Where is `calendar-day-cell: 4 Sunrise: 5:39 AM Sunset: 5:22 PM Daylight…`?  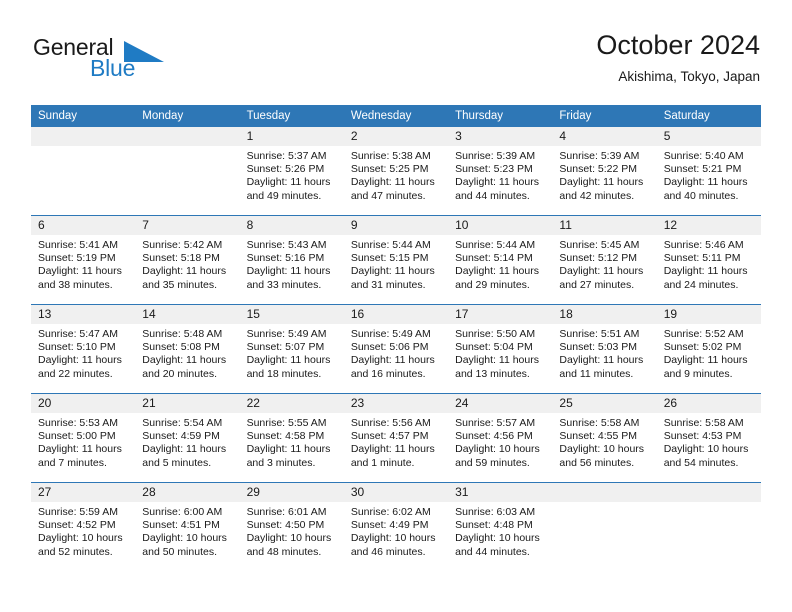 calendar-day-cell: 4 Sunrise: 5:39 AM Sunset: 5:22 PM Daylight… is located at coordinates (604, 171).